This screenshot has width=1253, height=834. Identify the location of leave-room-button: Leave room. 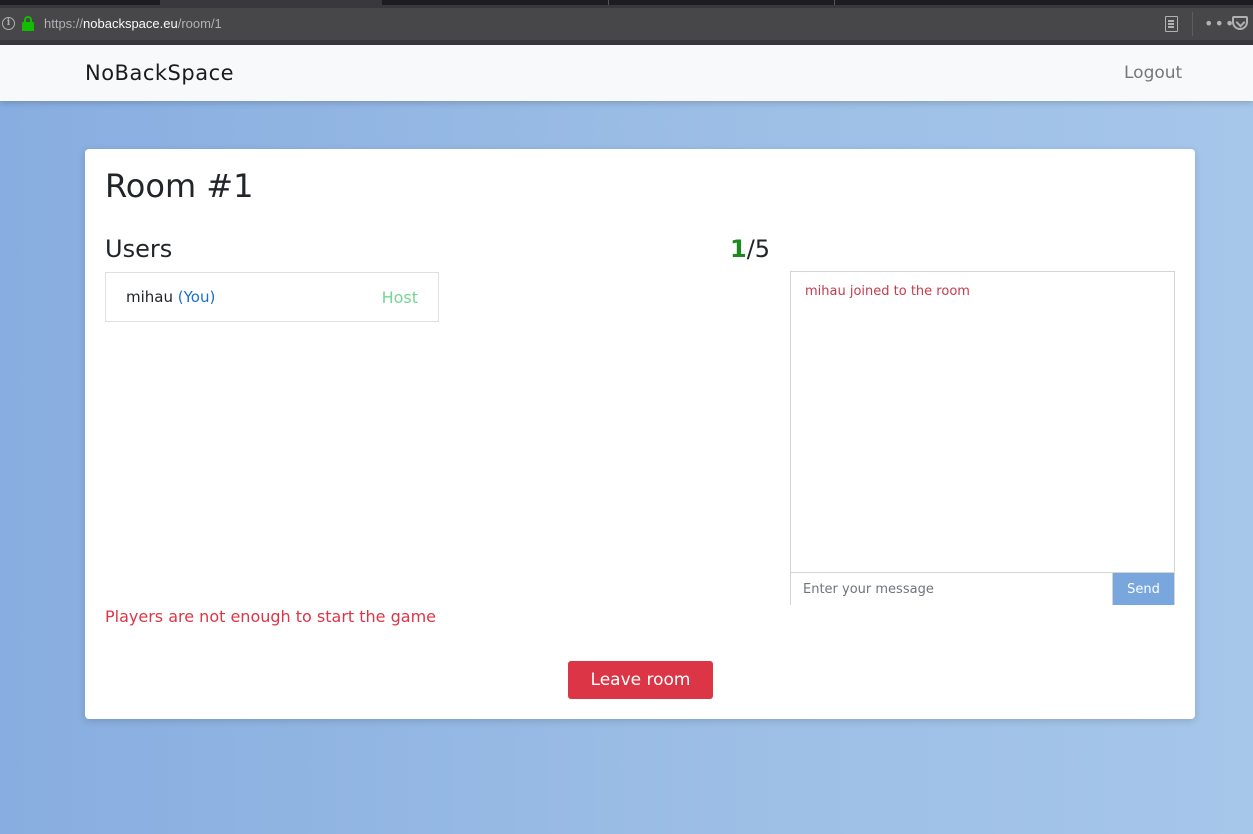
(640, 680).